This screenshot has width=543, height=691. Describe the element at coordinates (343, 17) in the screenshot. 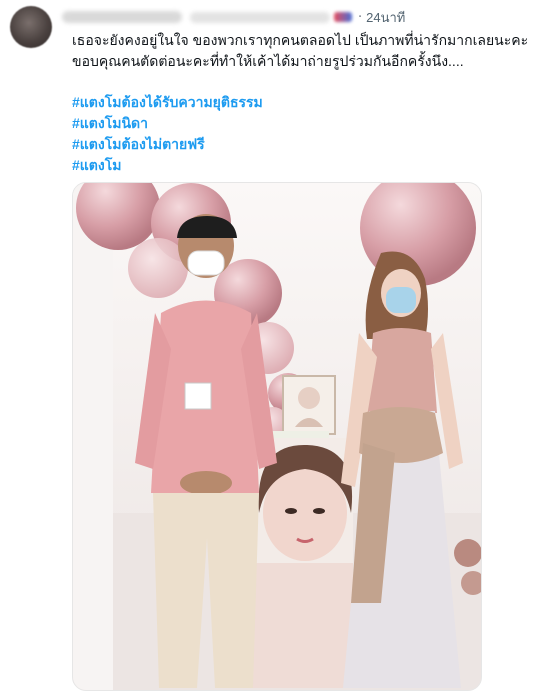

I see `flag-emoji-icon` at that location.